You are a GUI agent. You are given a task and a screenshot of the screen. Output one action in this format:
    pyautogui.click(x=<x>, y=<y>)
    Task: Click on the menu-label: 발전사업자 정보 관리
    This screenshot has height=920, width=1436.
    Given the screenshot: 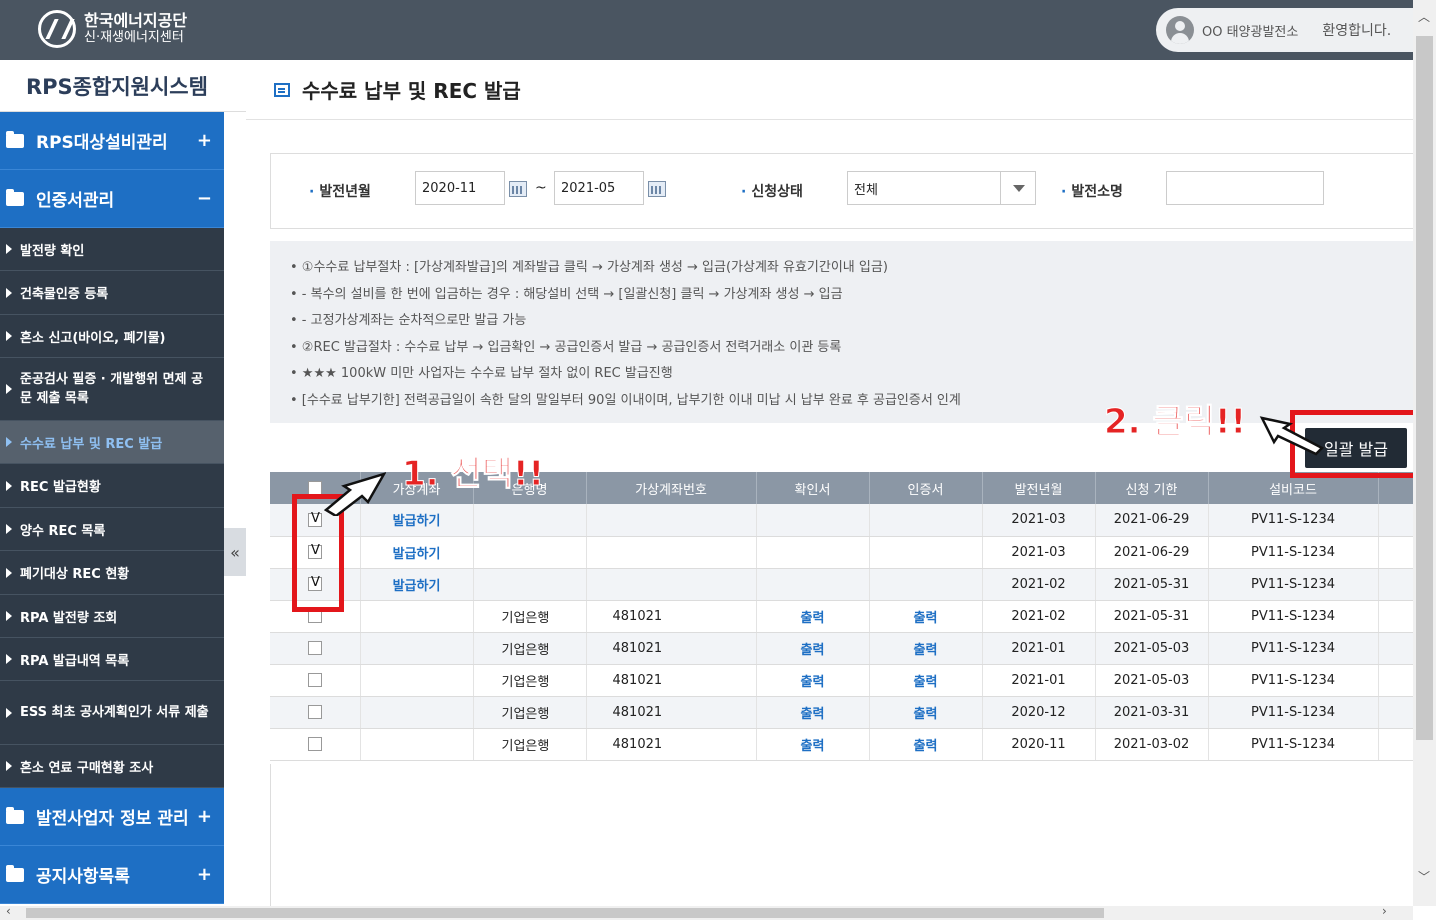 What is the action you would take?
    pyautogui.click(x=112, y=819)
    